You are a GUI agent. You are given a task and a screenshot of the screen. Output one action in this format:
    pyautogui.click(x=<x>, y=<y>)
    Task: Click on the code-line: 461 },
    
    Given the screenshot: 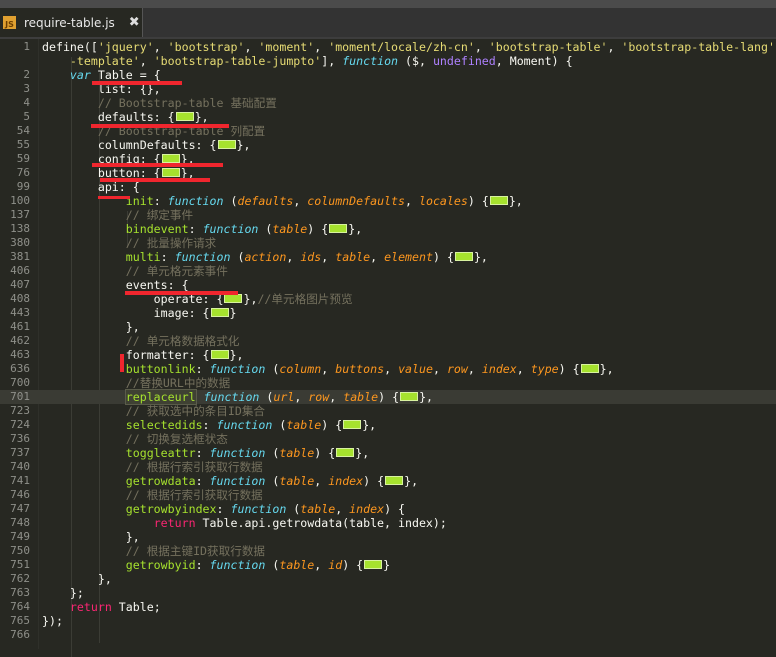 What is the action you would take?
    pyautogui.click(x=388, y=327)
    